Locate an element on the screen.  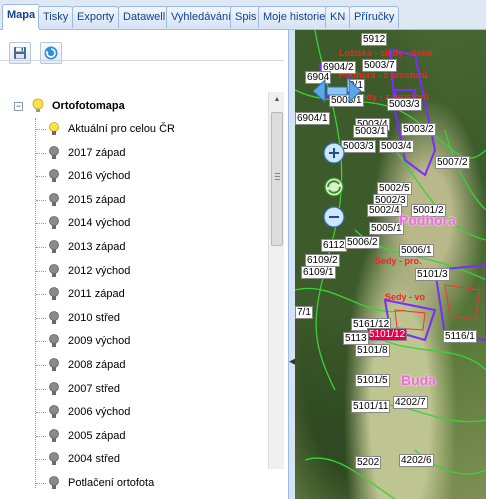
tree-item-layer: 2006 východ is located at coordinates (89, 412).